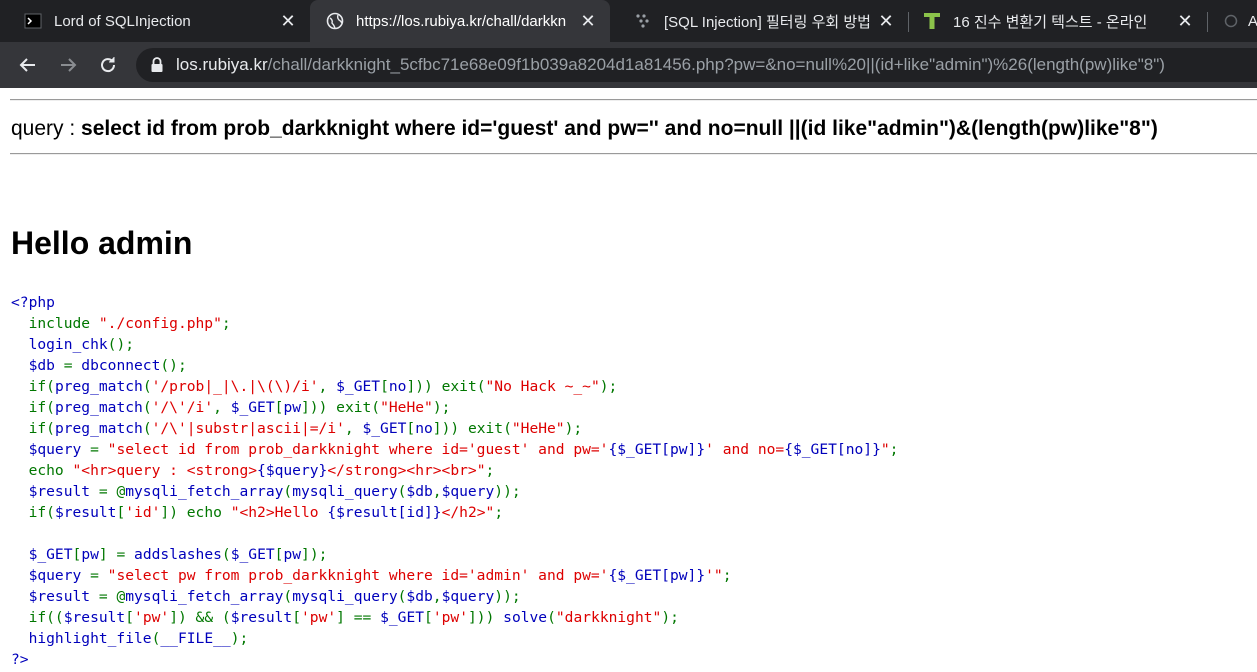 The height and width of the screenshot is (672, 1257). What do you see at coordinates (538, 428) in the screenshot?
I see `code-token: "HeHe"` at bounding box center [538, 428].